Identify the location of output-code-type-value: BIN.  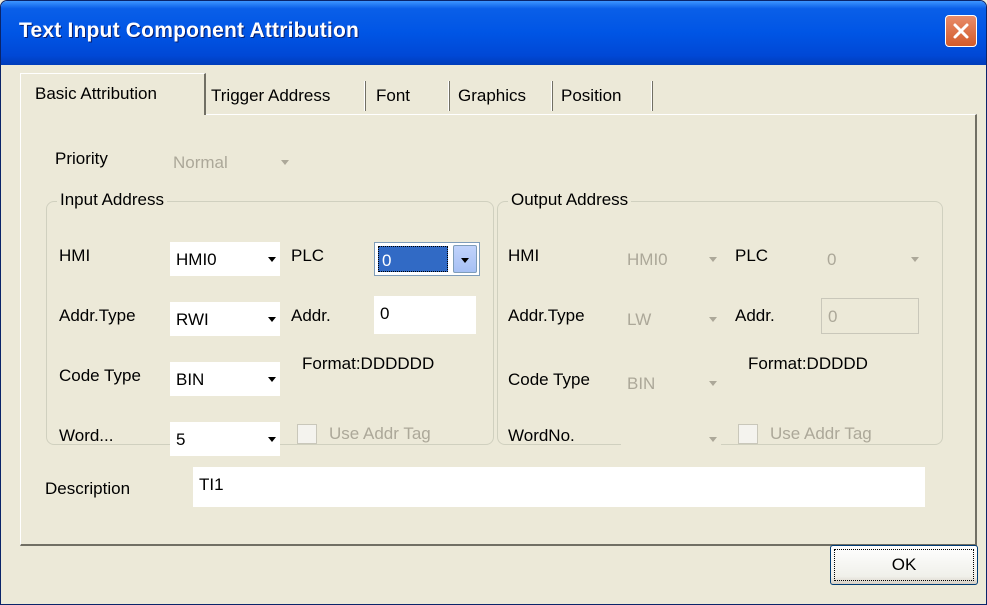
(641, 383).